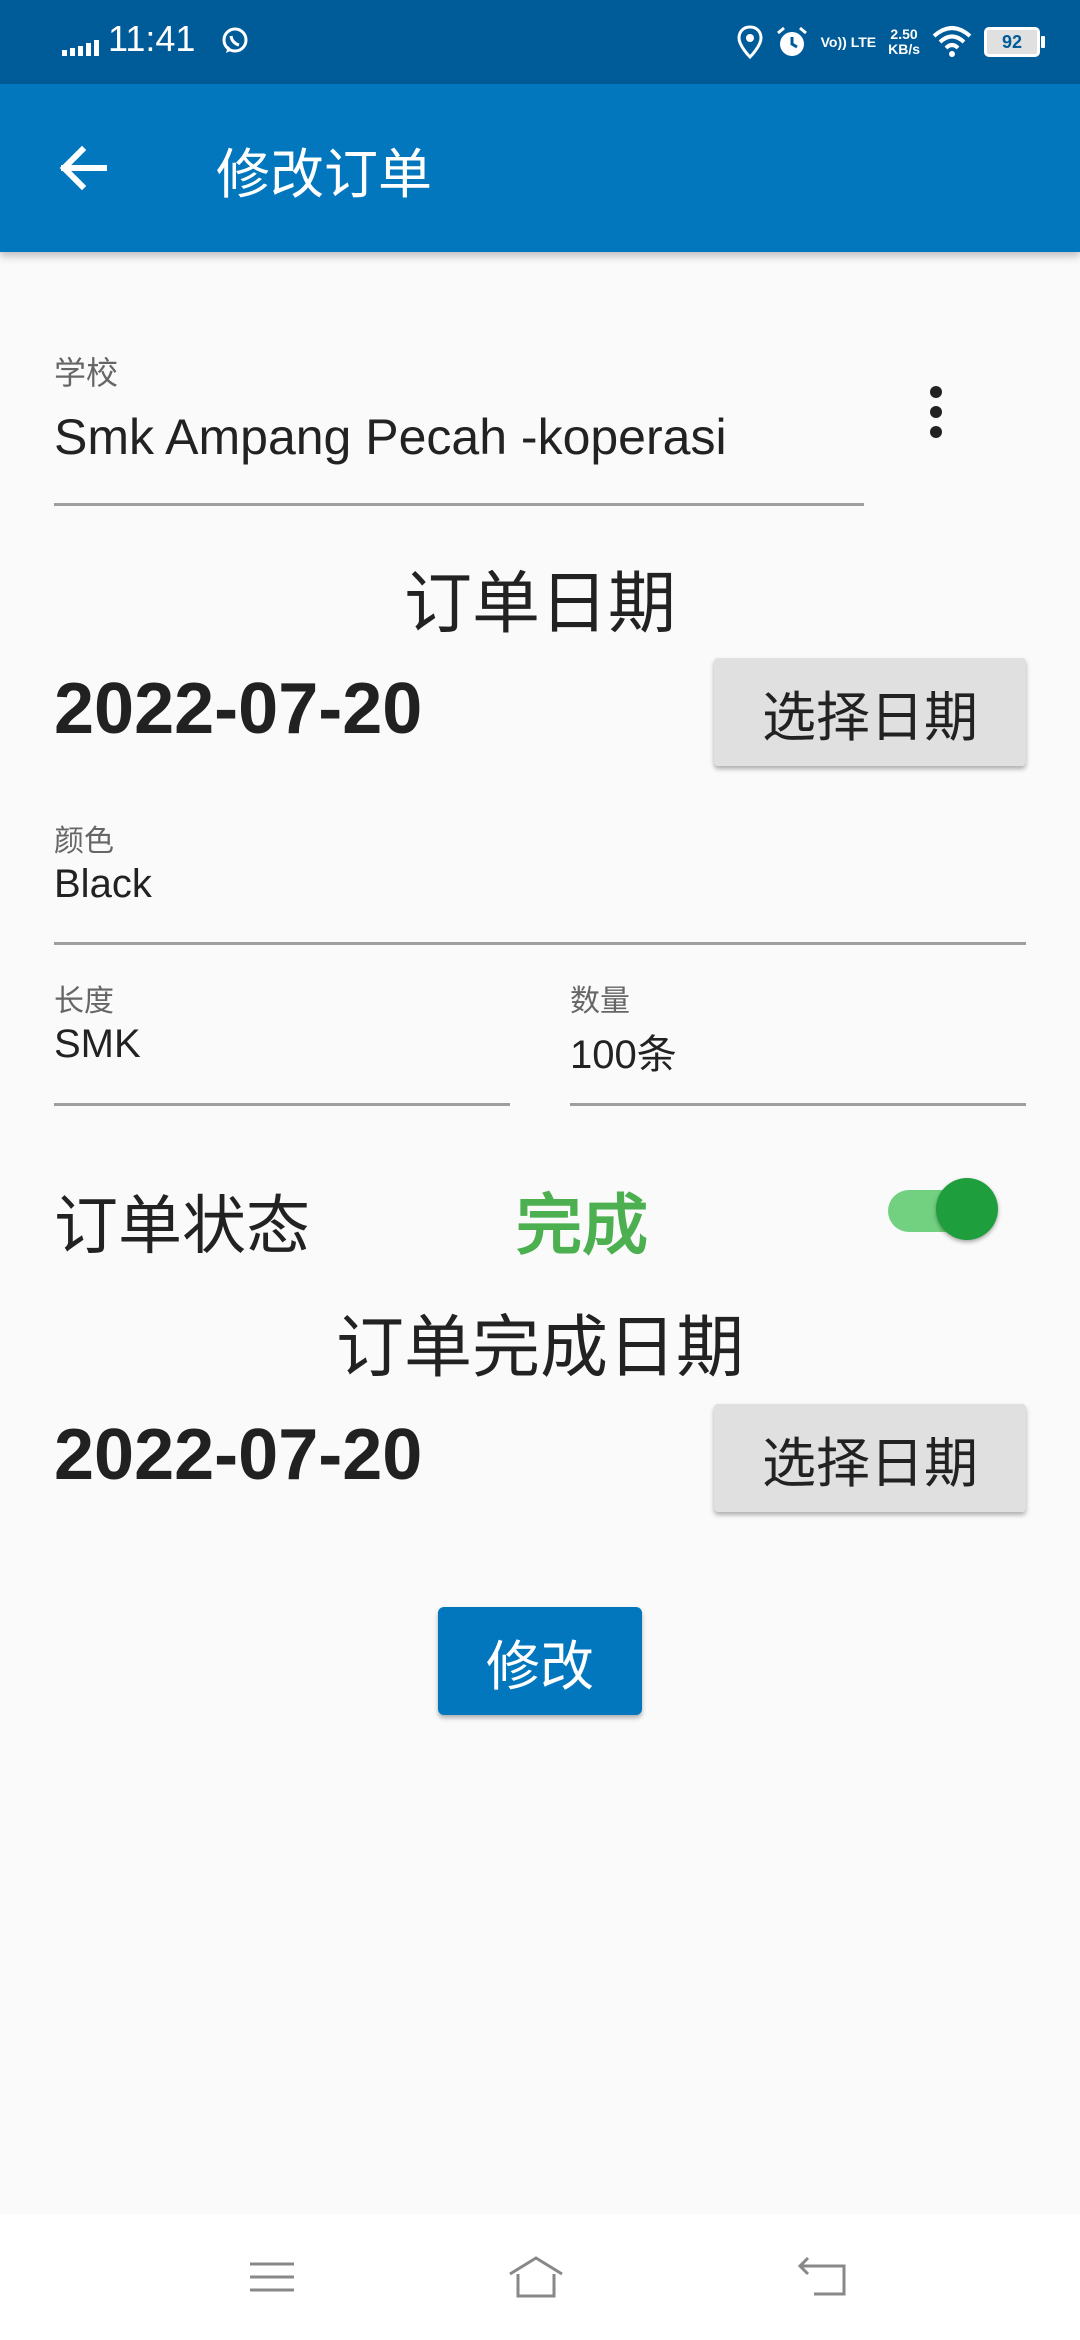 Image resolution: width=1080 pixels, height=2340 pixels. What do you see at coordinates (936, 412) in the screenshot?
I see `more-vert-icon` at bounding box center [936, 412].